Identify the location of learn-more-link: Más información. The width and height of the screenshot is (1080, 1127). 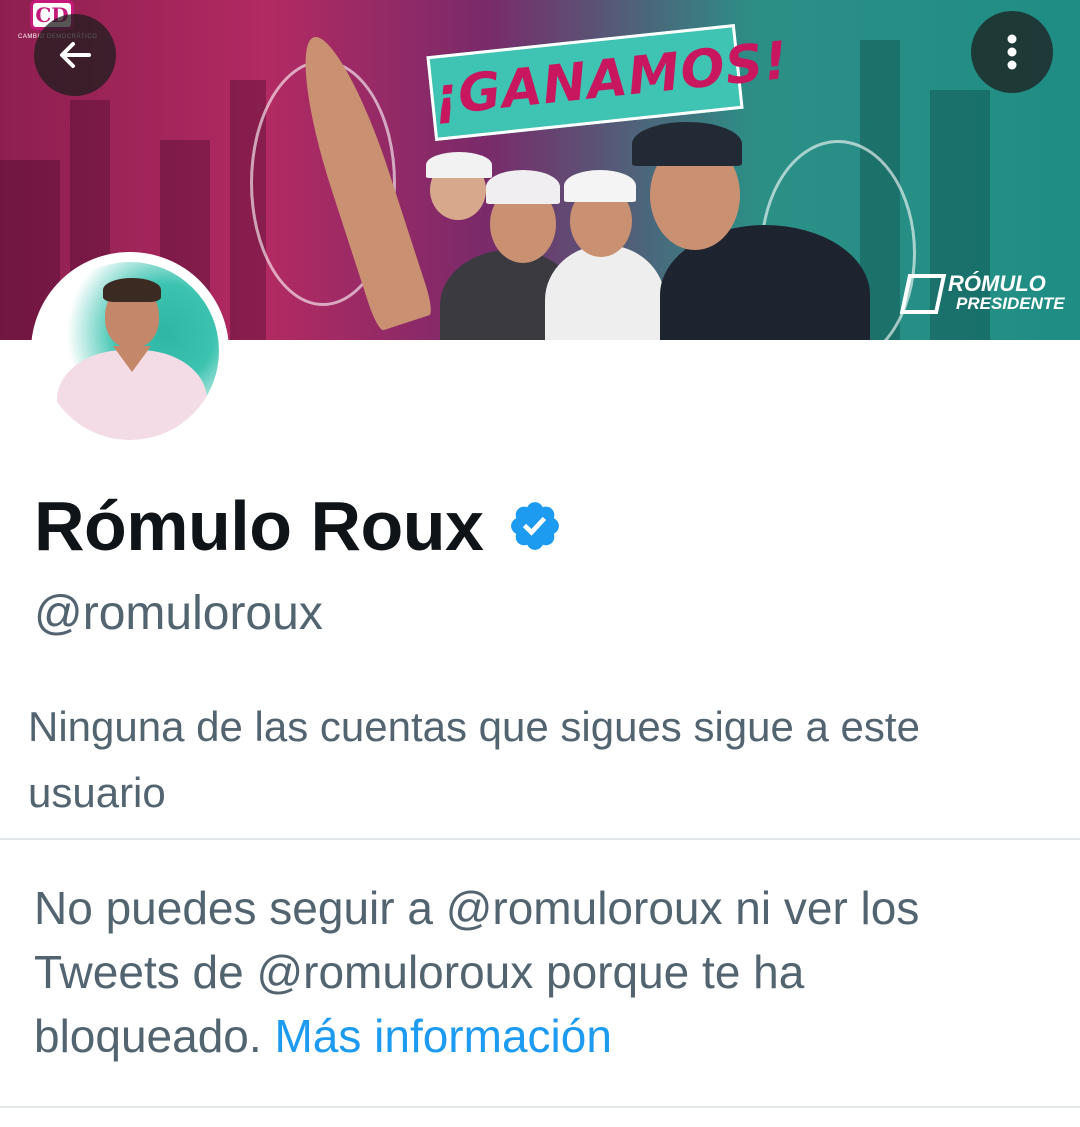
(442, 1036).